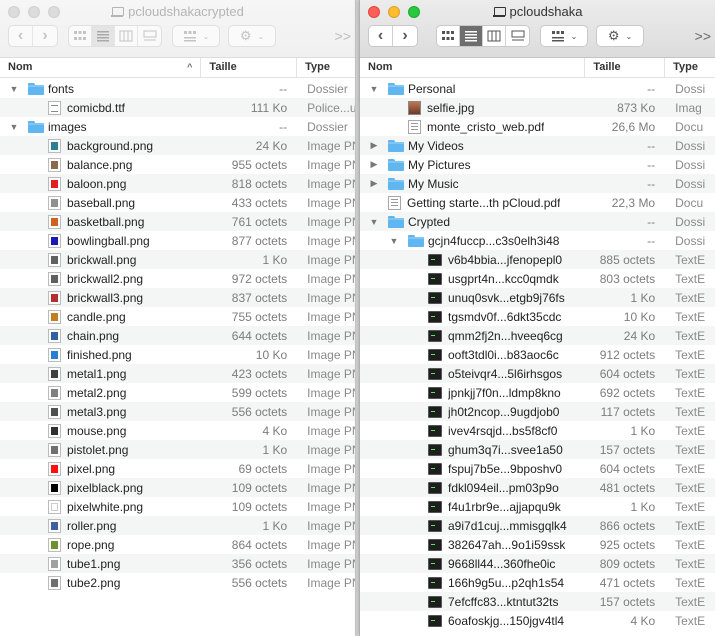 This screenshot has width=715, height=636. I want to click on file-row: baloon.png 818 octets Image PN, so click(177, 183).